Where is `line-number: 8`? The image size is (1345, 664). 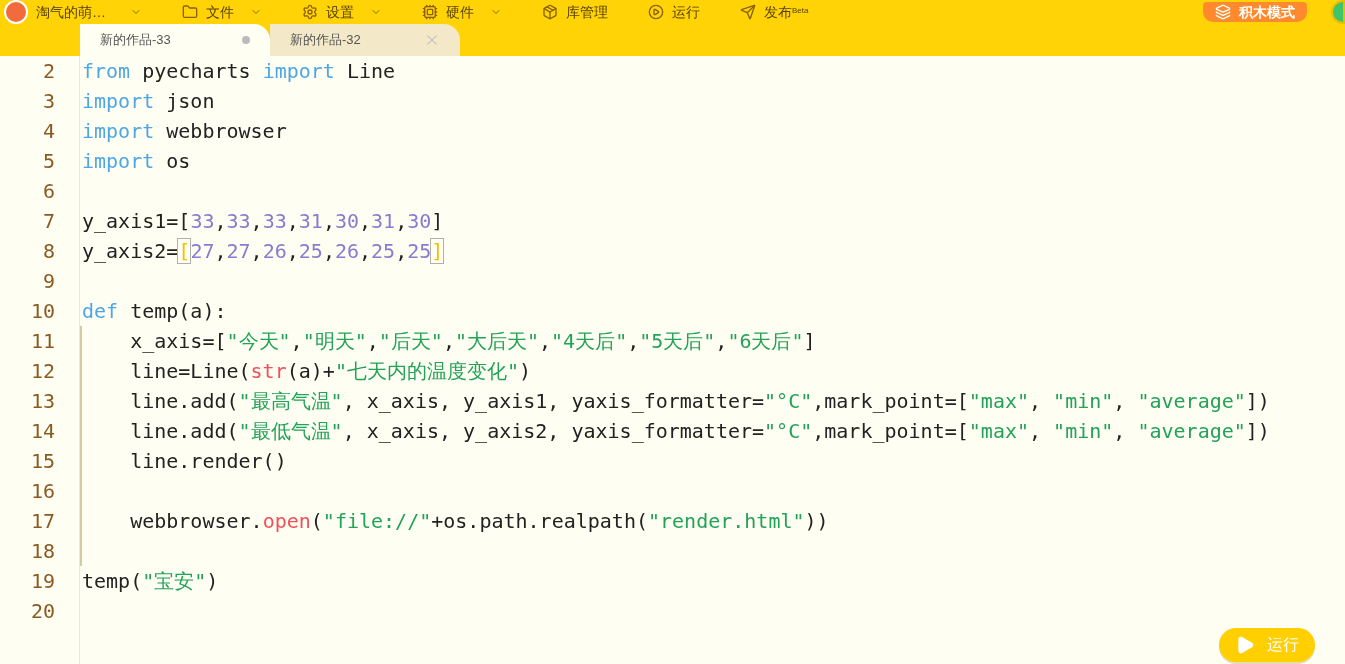
line-number: 8 is located at coordinates (48, 251).